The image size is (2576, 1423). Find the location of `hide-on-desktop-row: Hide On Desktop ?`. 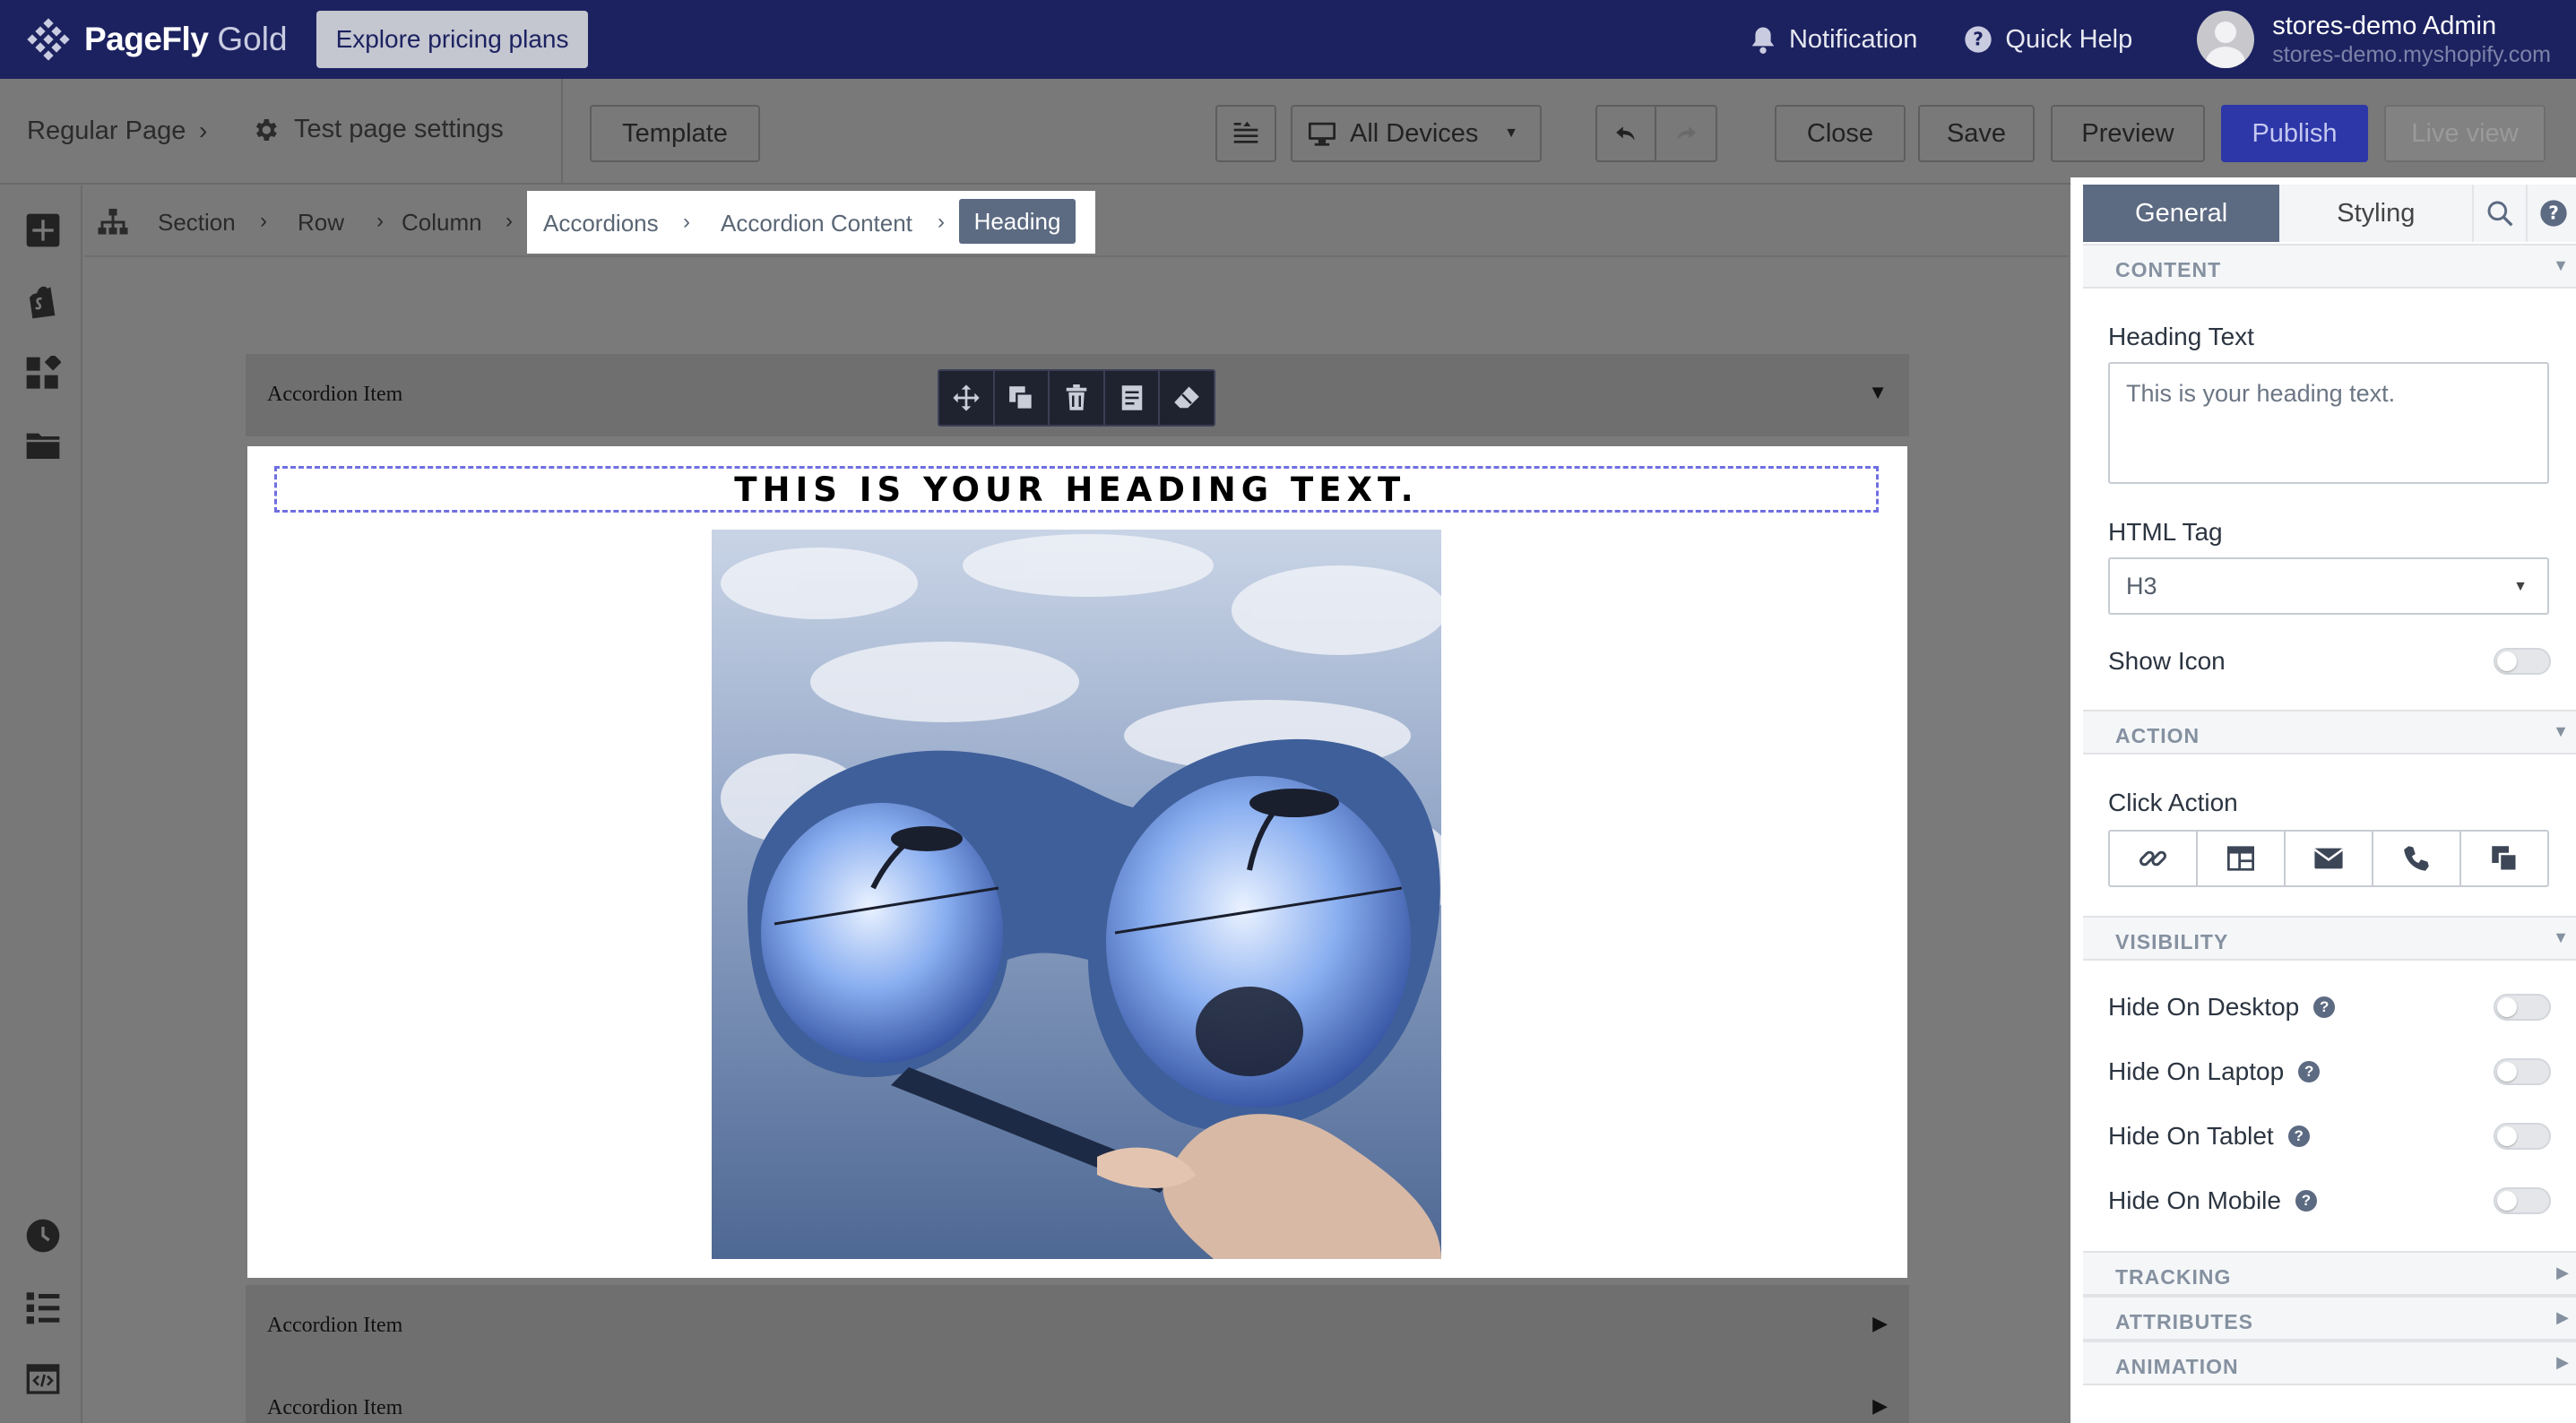

hide-on-desktop-row: Hide On Desktop ? is located at coordinates (2222, 1008).